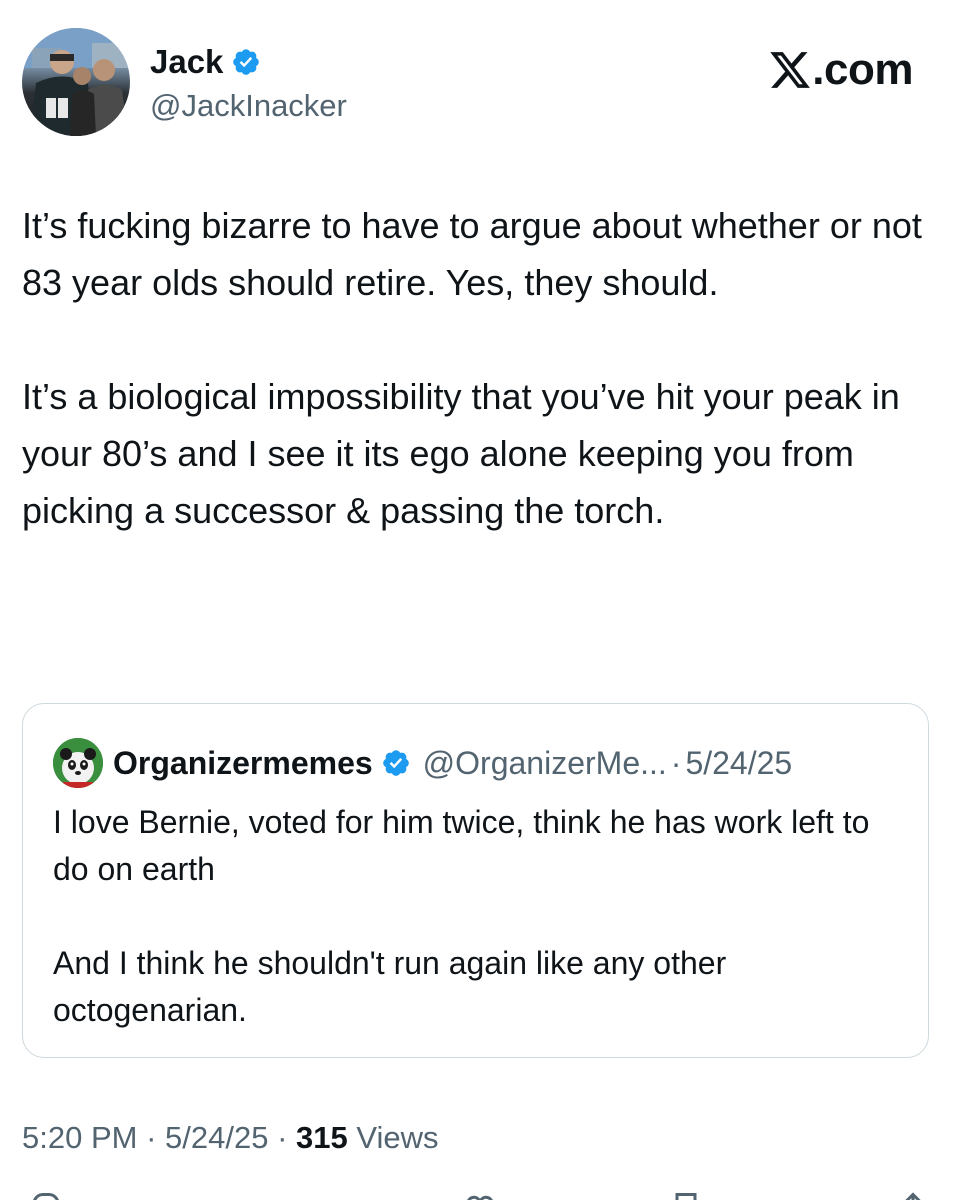  Describe the element at coordinates (186, 62) in the screenshot. I see `author-display-name: Jack` at that location.